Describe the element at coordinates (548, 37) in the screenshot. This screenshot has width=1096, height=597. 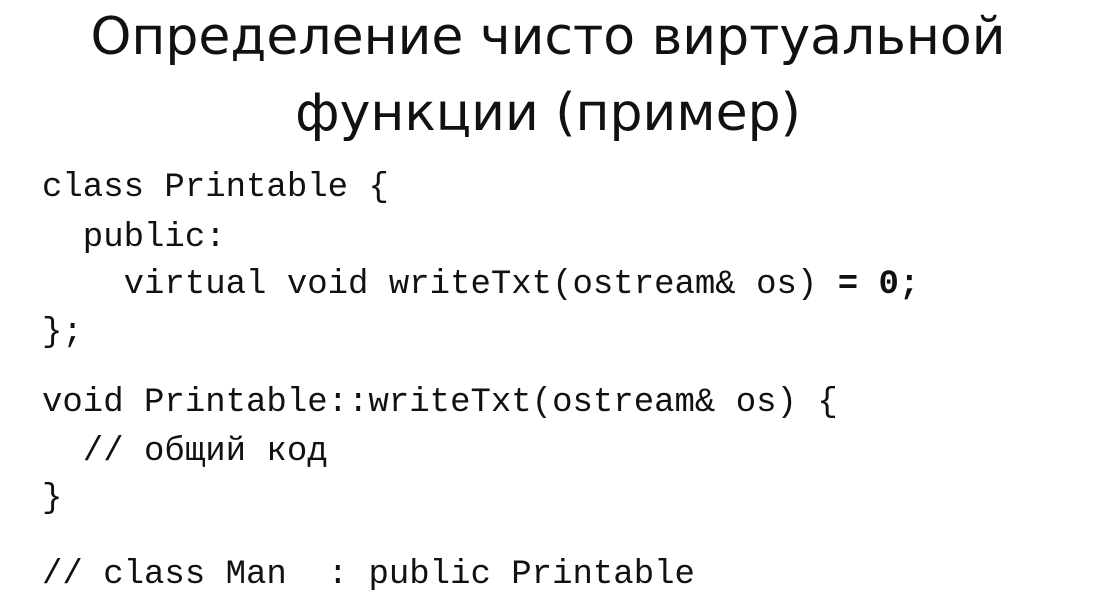
I see `title-line-1: Определение чисто виртуальной` at that location.